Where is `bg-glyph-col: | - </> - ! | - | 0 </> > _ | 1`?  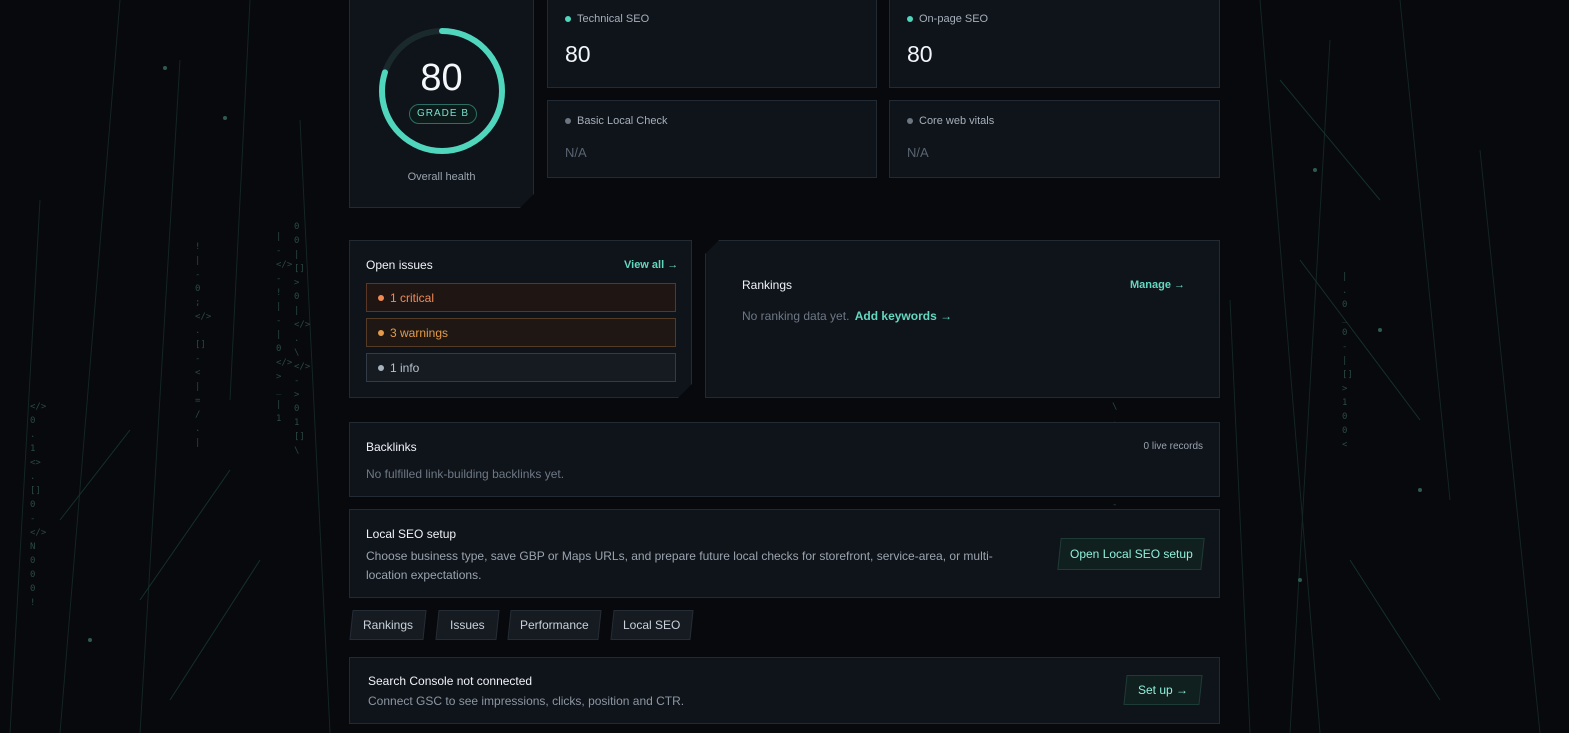 bg-glyph-col: | - </> - ! | - | 0 </> > _ | 1 is located at coordinates (284, 328).